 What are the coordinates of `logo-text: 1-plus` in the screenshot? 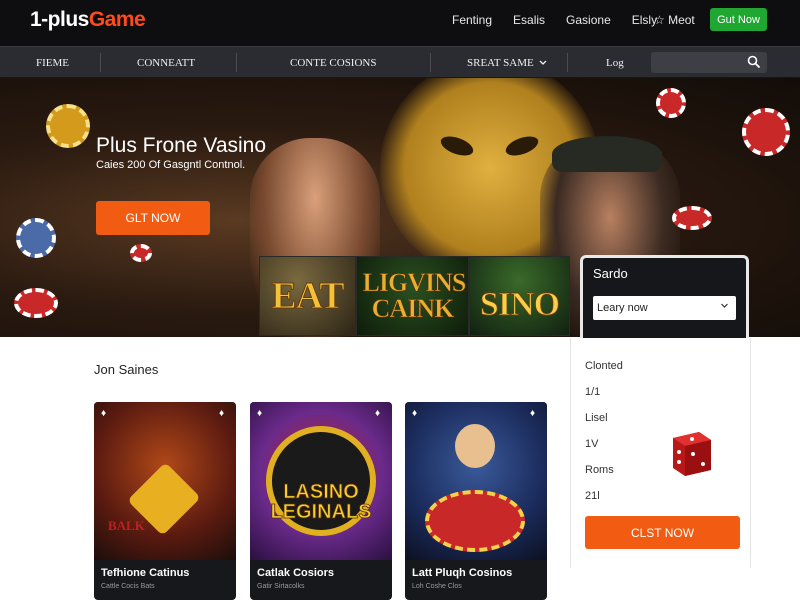 It's located at (59, 19).